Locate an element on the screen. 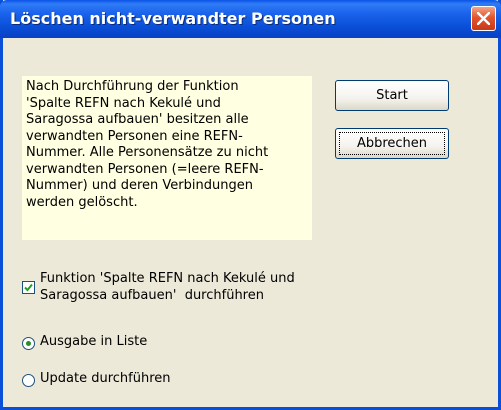  focus-rectangle is located at coordinates (392, 143).